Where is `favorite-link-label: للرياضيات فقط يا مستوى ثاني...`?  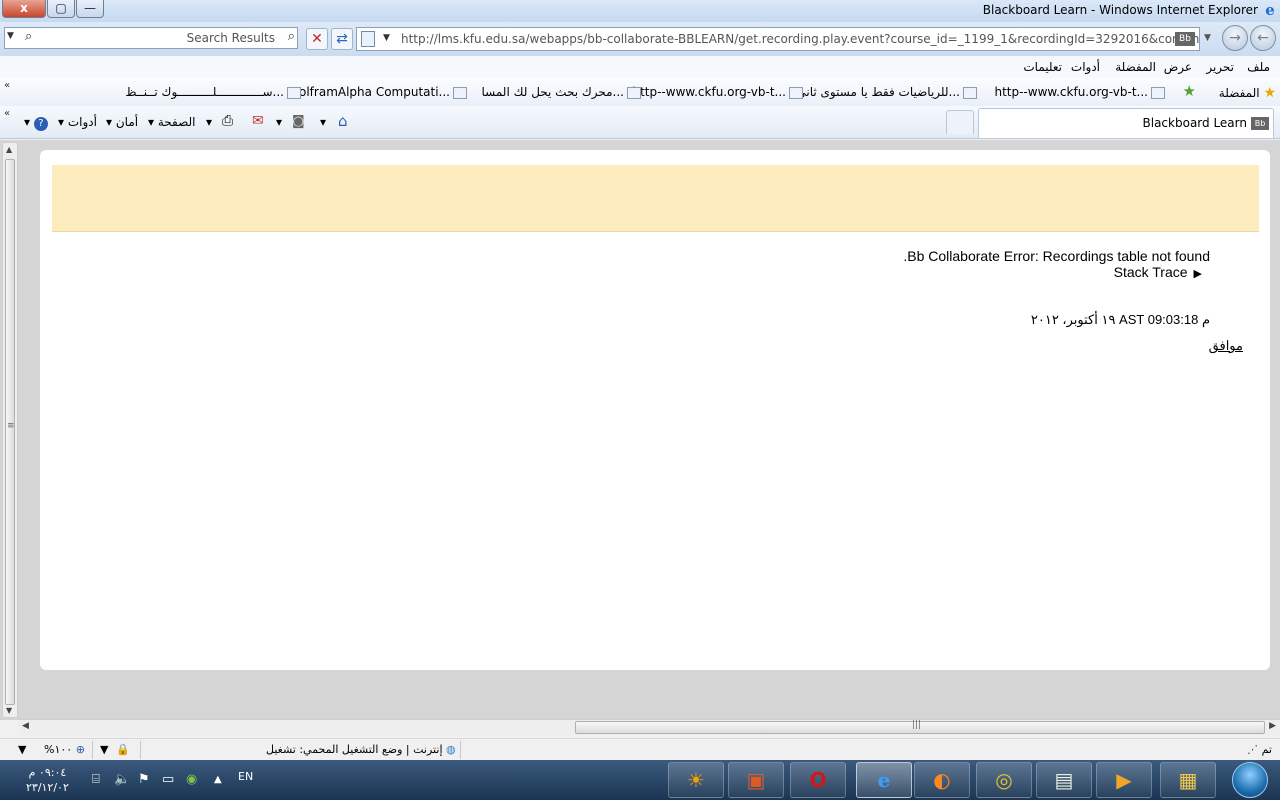
favorite-link-label: للرياضيات فقط يا مستوى ثاني... is located at coordinates (878, 92).